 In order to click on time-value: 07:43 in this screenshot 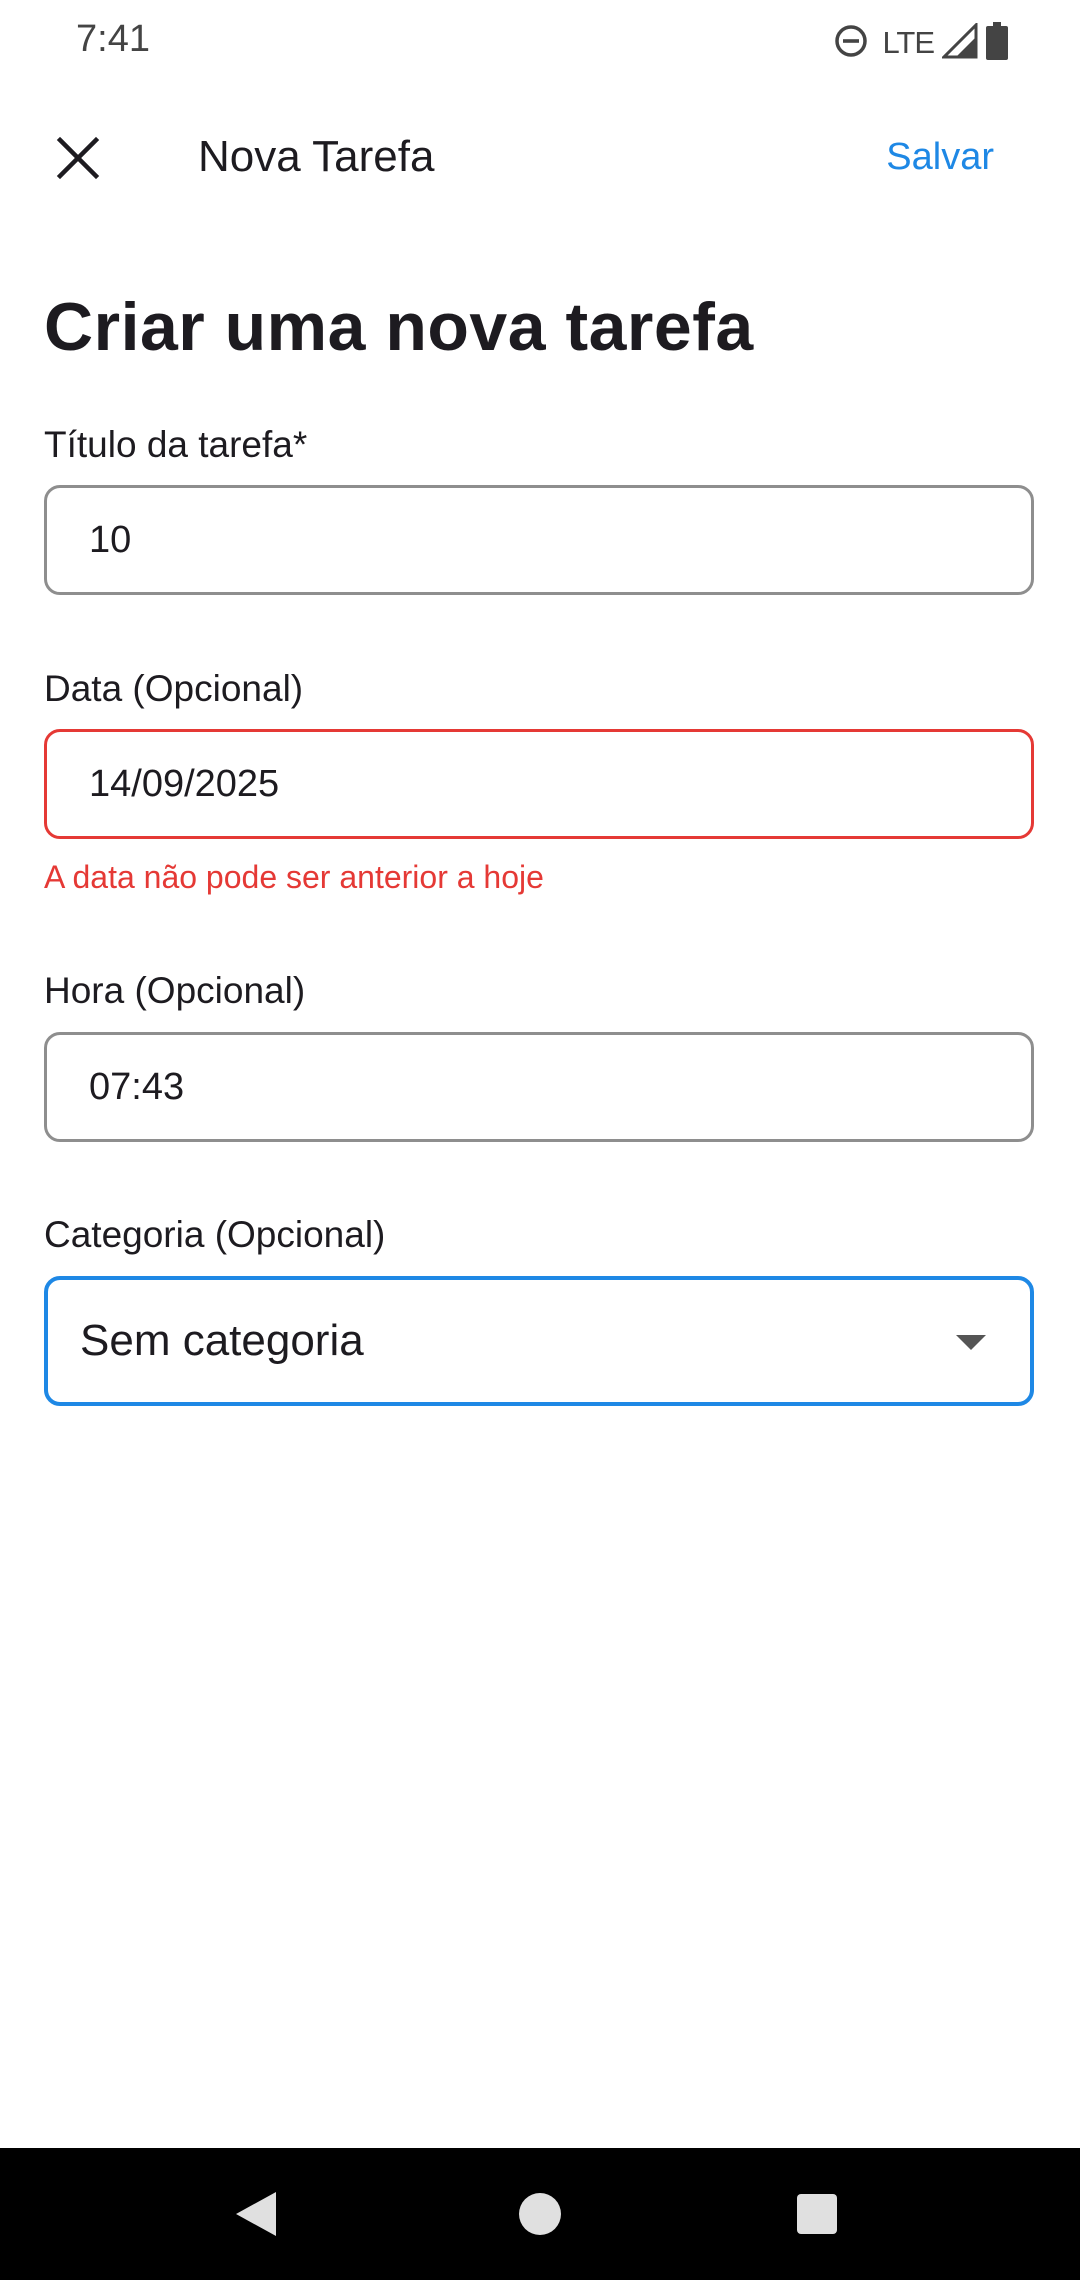, I will do `click(137, 1086)`.